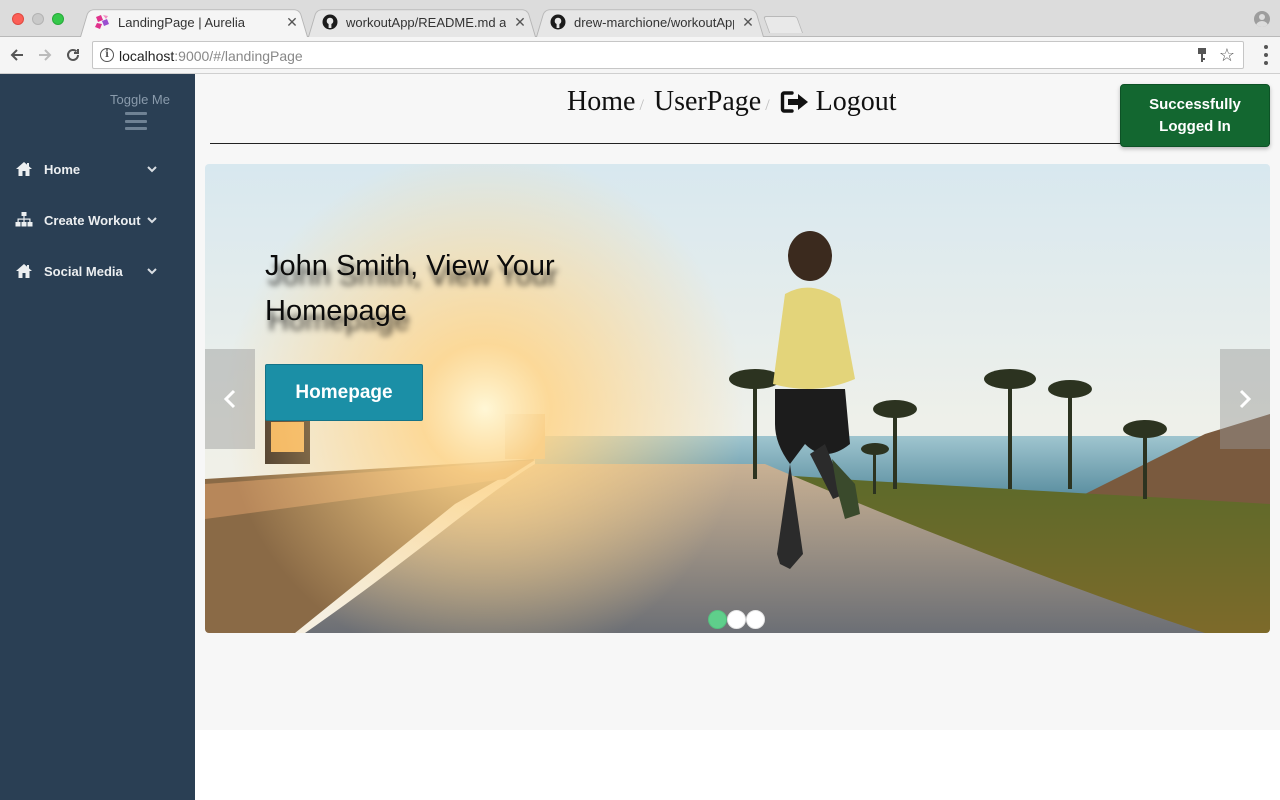 This screenshot has height=800, width=1280. I want to click on nav-link-logout: Logout, so click(856, 102).